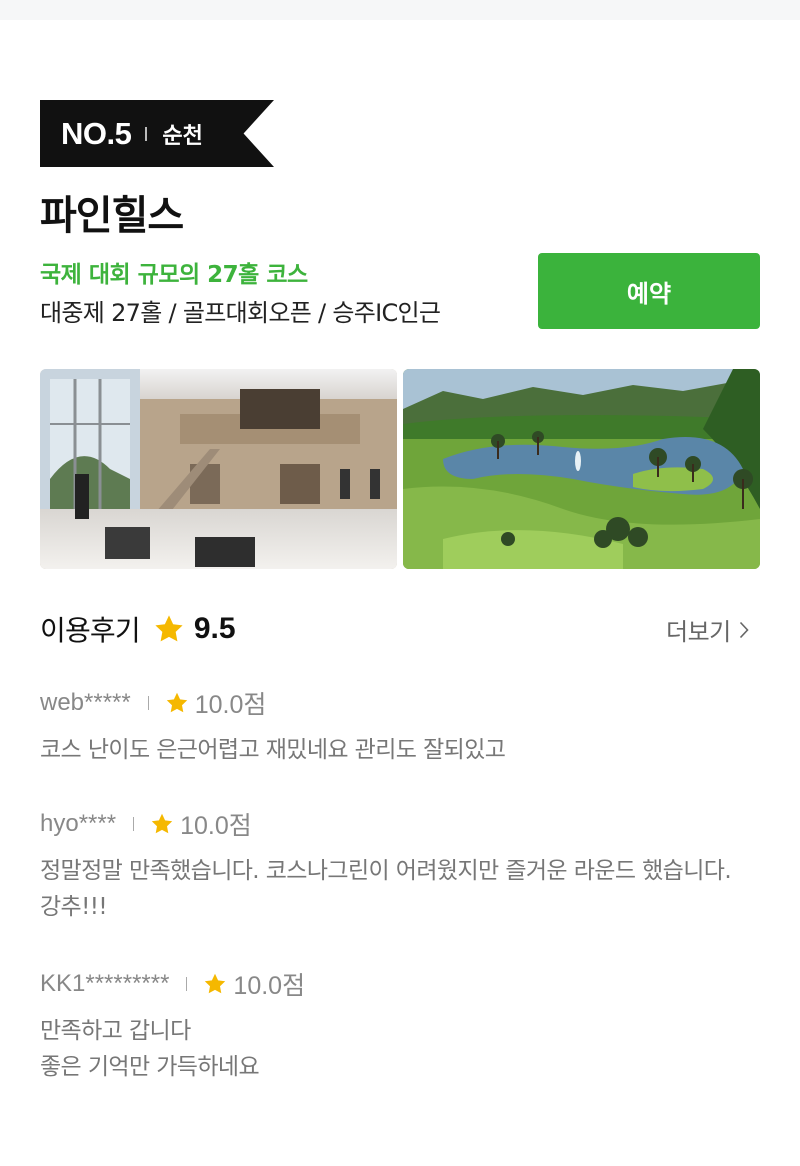  Describe the element at coordinates (400, 703) in the screenshot. I see `review-meta: web***** 10.0점` at that location.